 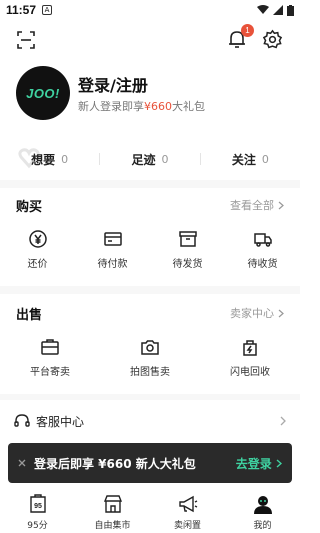 I want to click on sell-section-header: 出售 卖家中心, so click(x=150, y=313).